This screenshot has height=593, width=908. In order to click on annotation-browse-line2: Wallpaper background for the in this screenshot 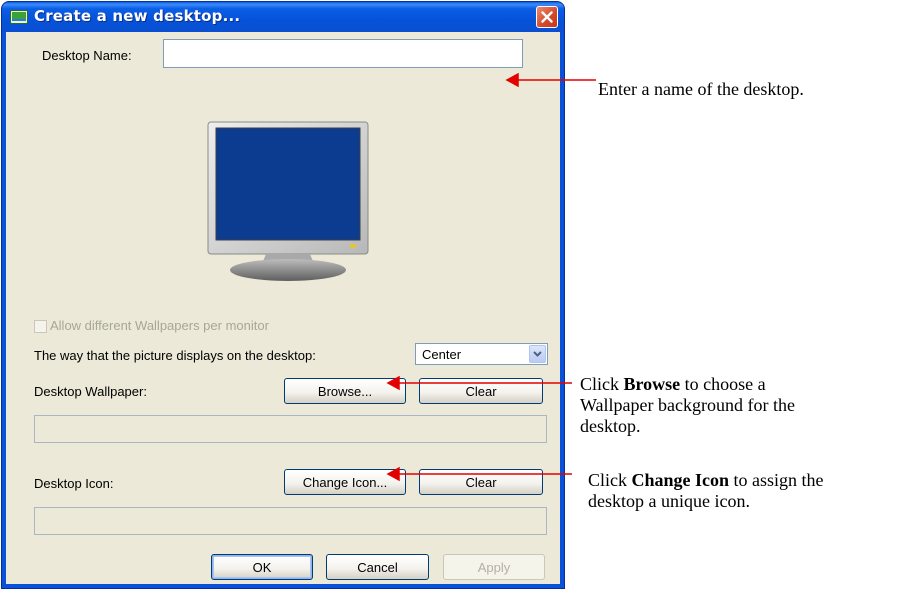, I will do `click(687, 405)`.